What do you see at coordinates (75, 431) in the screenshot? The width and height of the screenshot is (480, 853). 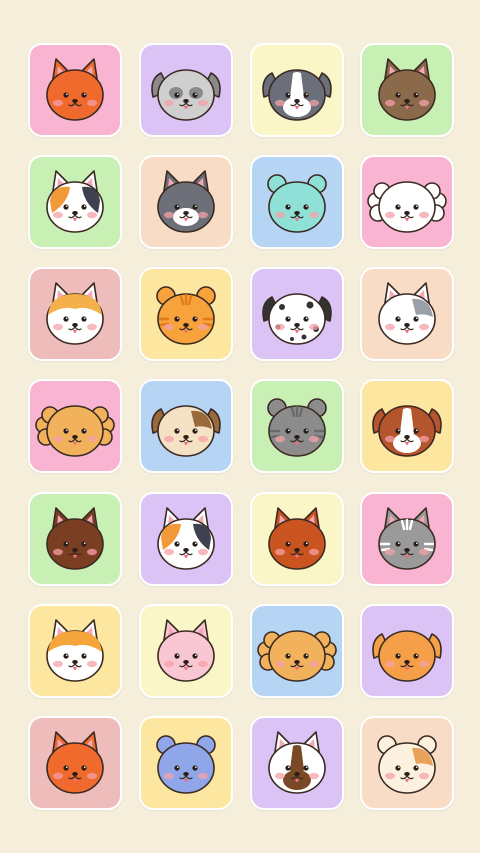 I see `poodle-icon` at bounding box center [75, 431].